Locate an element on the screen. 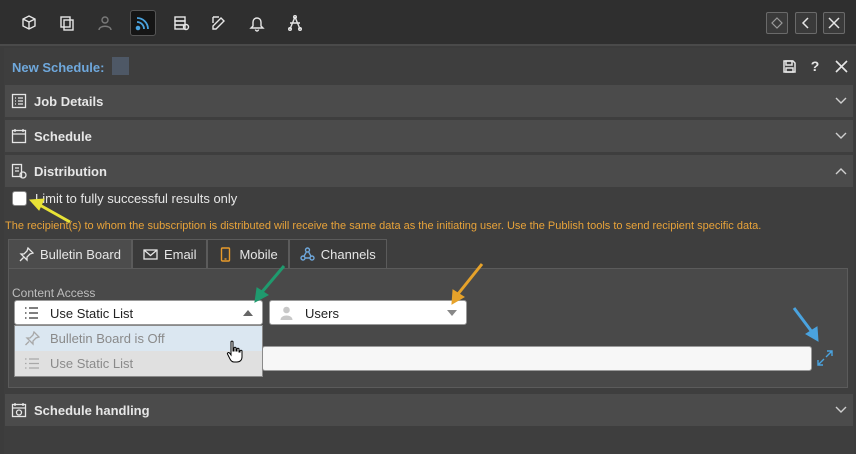  calendar-icon is located at coordinates (19, 136).